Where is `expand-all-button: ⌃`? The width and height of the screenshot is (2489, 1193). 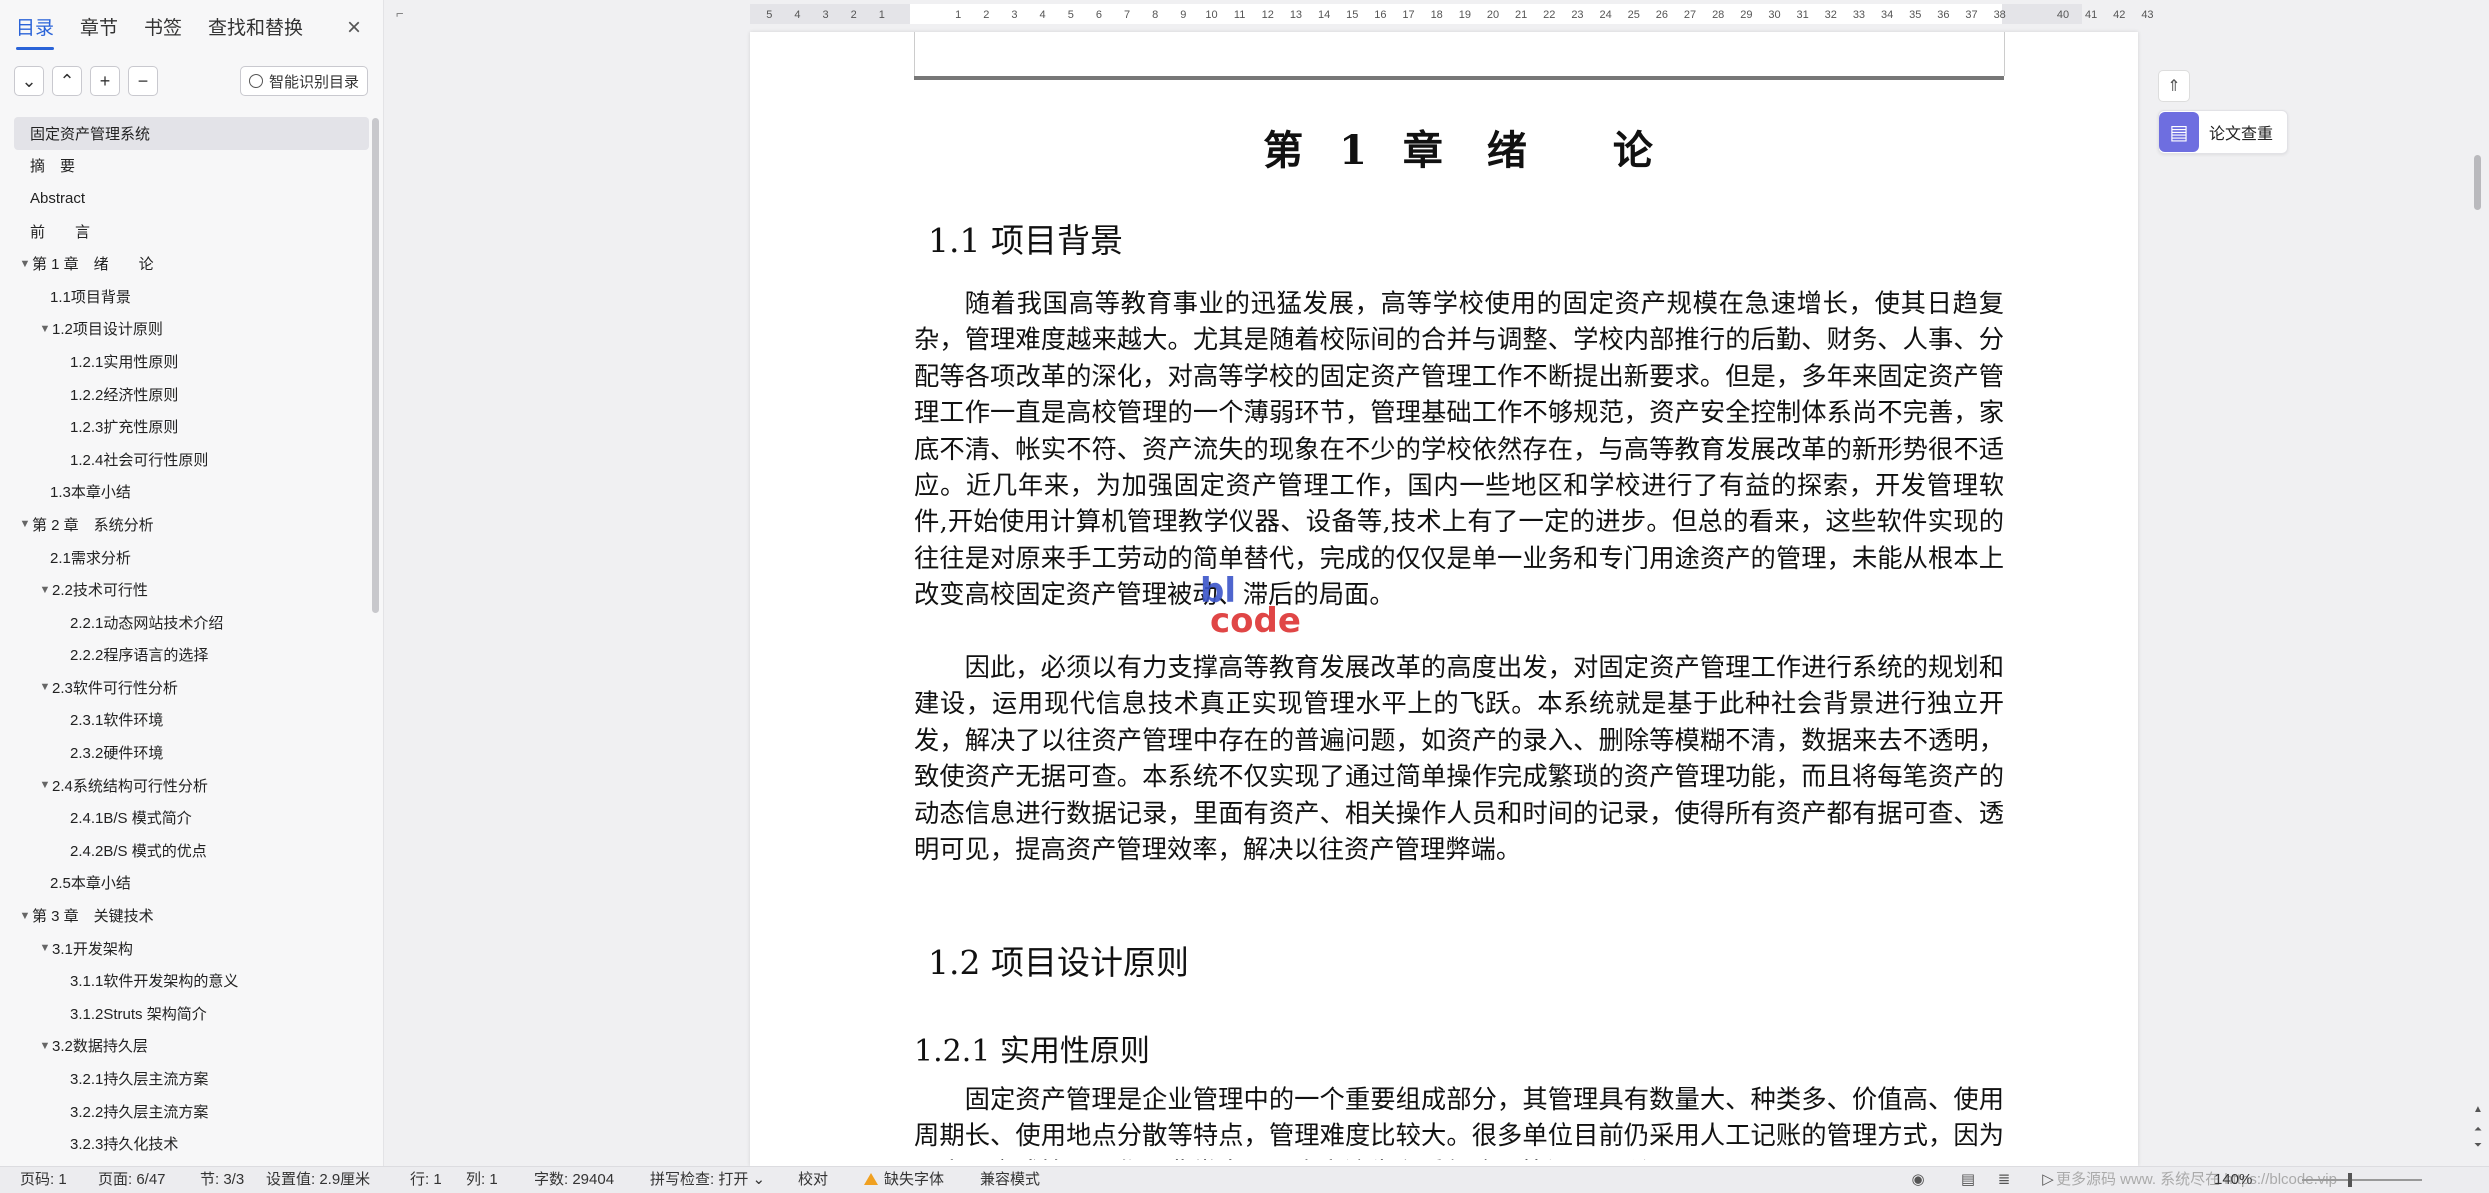
expand-all-button: ⌃ is located at coordinates (67, 81).